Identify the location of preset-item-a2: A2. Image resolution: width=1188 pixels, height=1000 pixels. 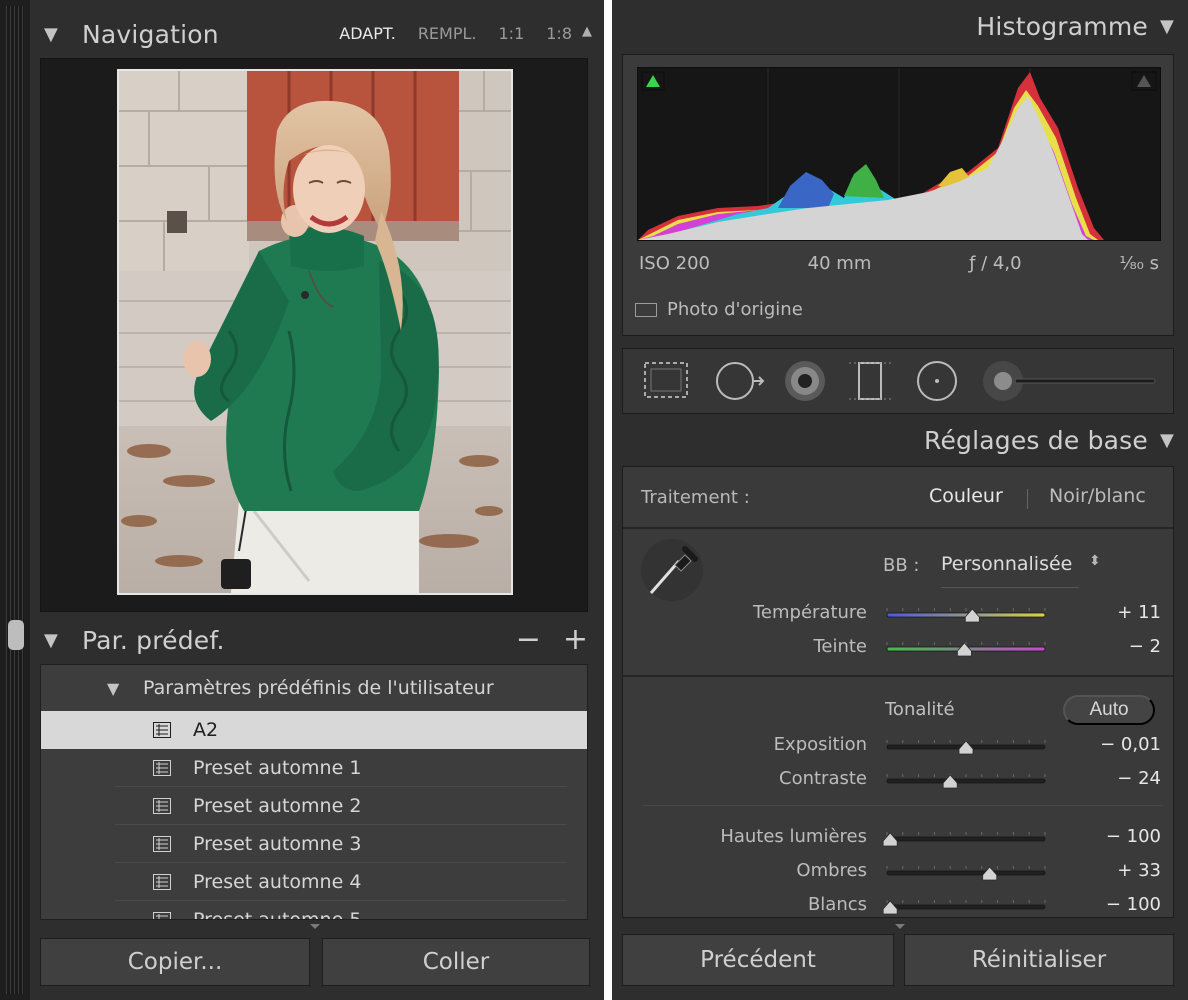
(314, 730).